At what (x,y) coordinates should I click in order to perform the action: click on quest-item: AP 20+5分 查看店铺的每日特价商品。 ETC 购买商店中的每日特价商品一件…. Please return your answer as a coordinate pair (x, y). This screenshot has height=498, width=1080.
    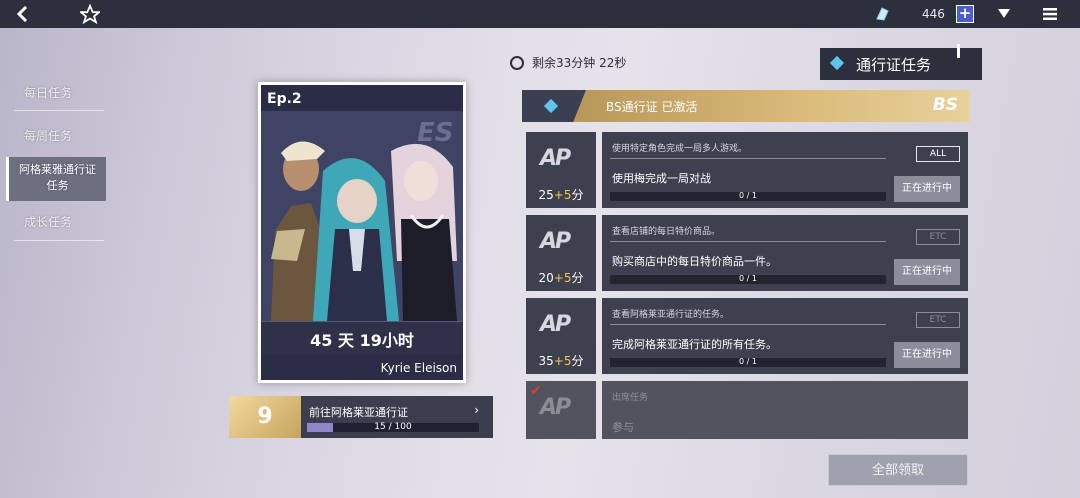
    Looking at the image, I should click on (747, 253).